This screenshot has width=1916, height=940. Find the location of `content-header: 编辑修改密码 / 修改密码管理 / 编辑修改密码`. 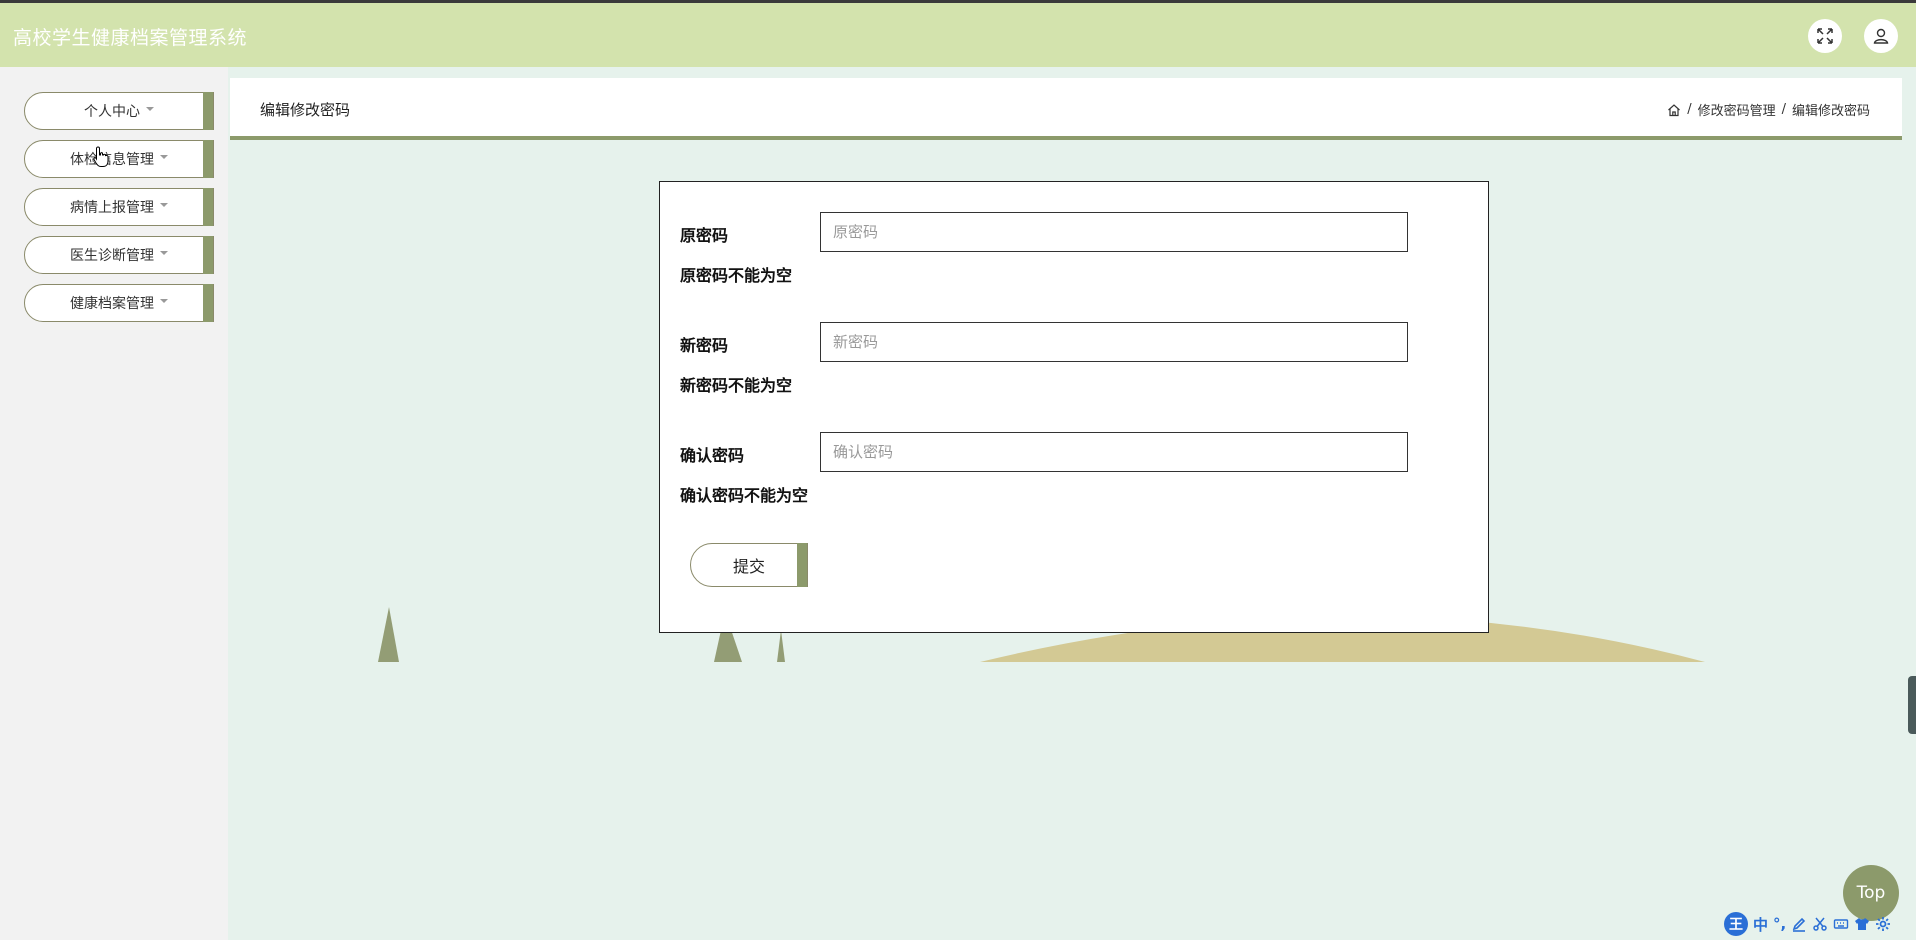

content-header: 编辑修改密码 / 修改密码管理 / 编辑修改密码 is located at coordinates (1066, 109).